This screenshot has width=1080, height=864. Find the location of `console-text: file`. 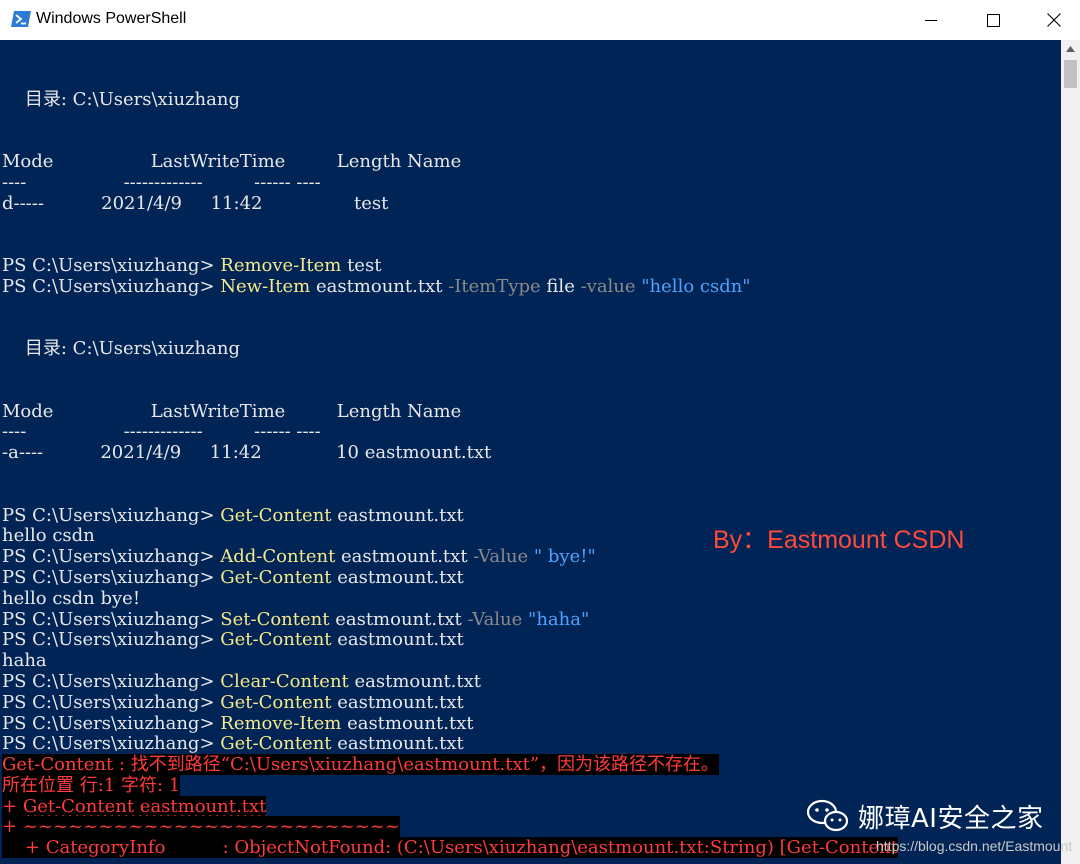

console-text: file is located at coordinates (560, 286).